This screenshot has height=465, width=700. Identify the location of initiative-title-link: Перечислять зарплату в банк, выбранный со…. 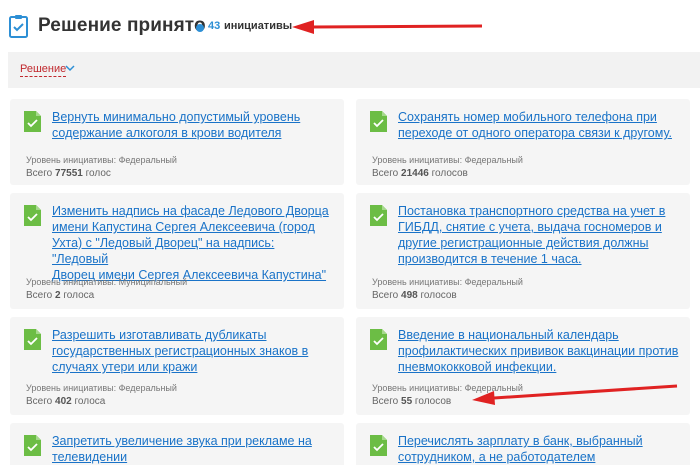
(539, 449).